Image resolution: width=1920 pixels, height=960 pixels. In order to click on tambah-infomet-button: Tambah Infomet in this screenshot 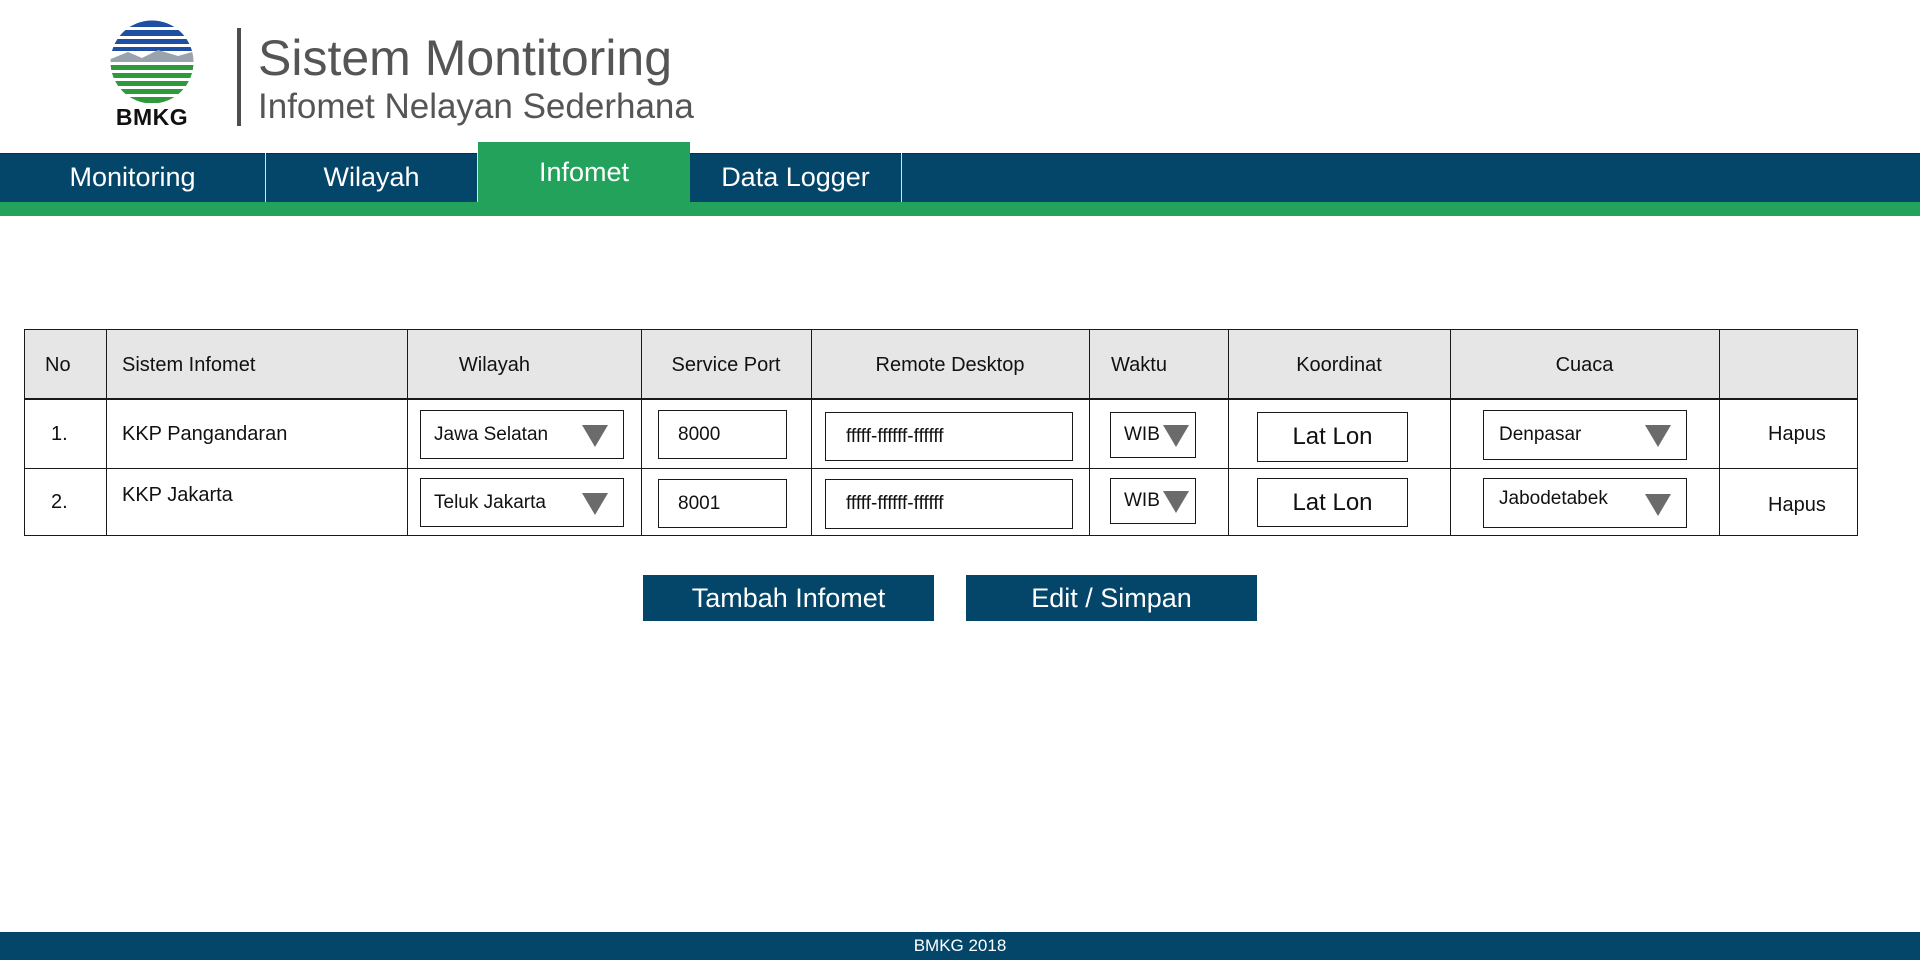, I will do `click(788, 598)`.